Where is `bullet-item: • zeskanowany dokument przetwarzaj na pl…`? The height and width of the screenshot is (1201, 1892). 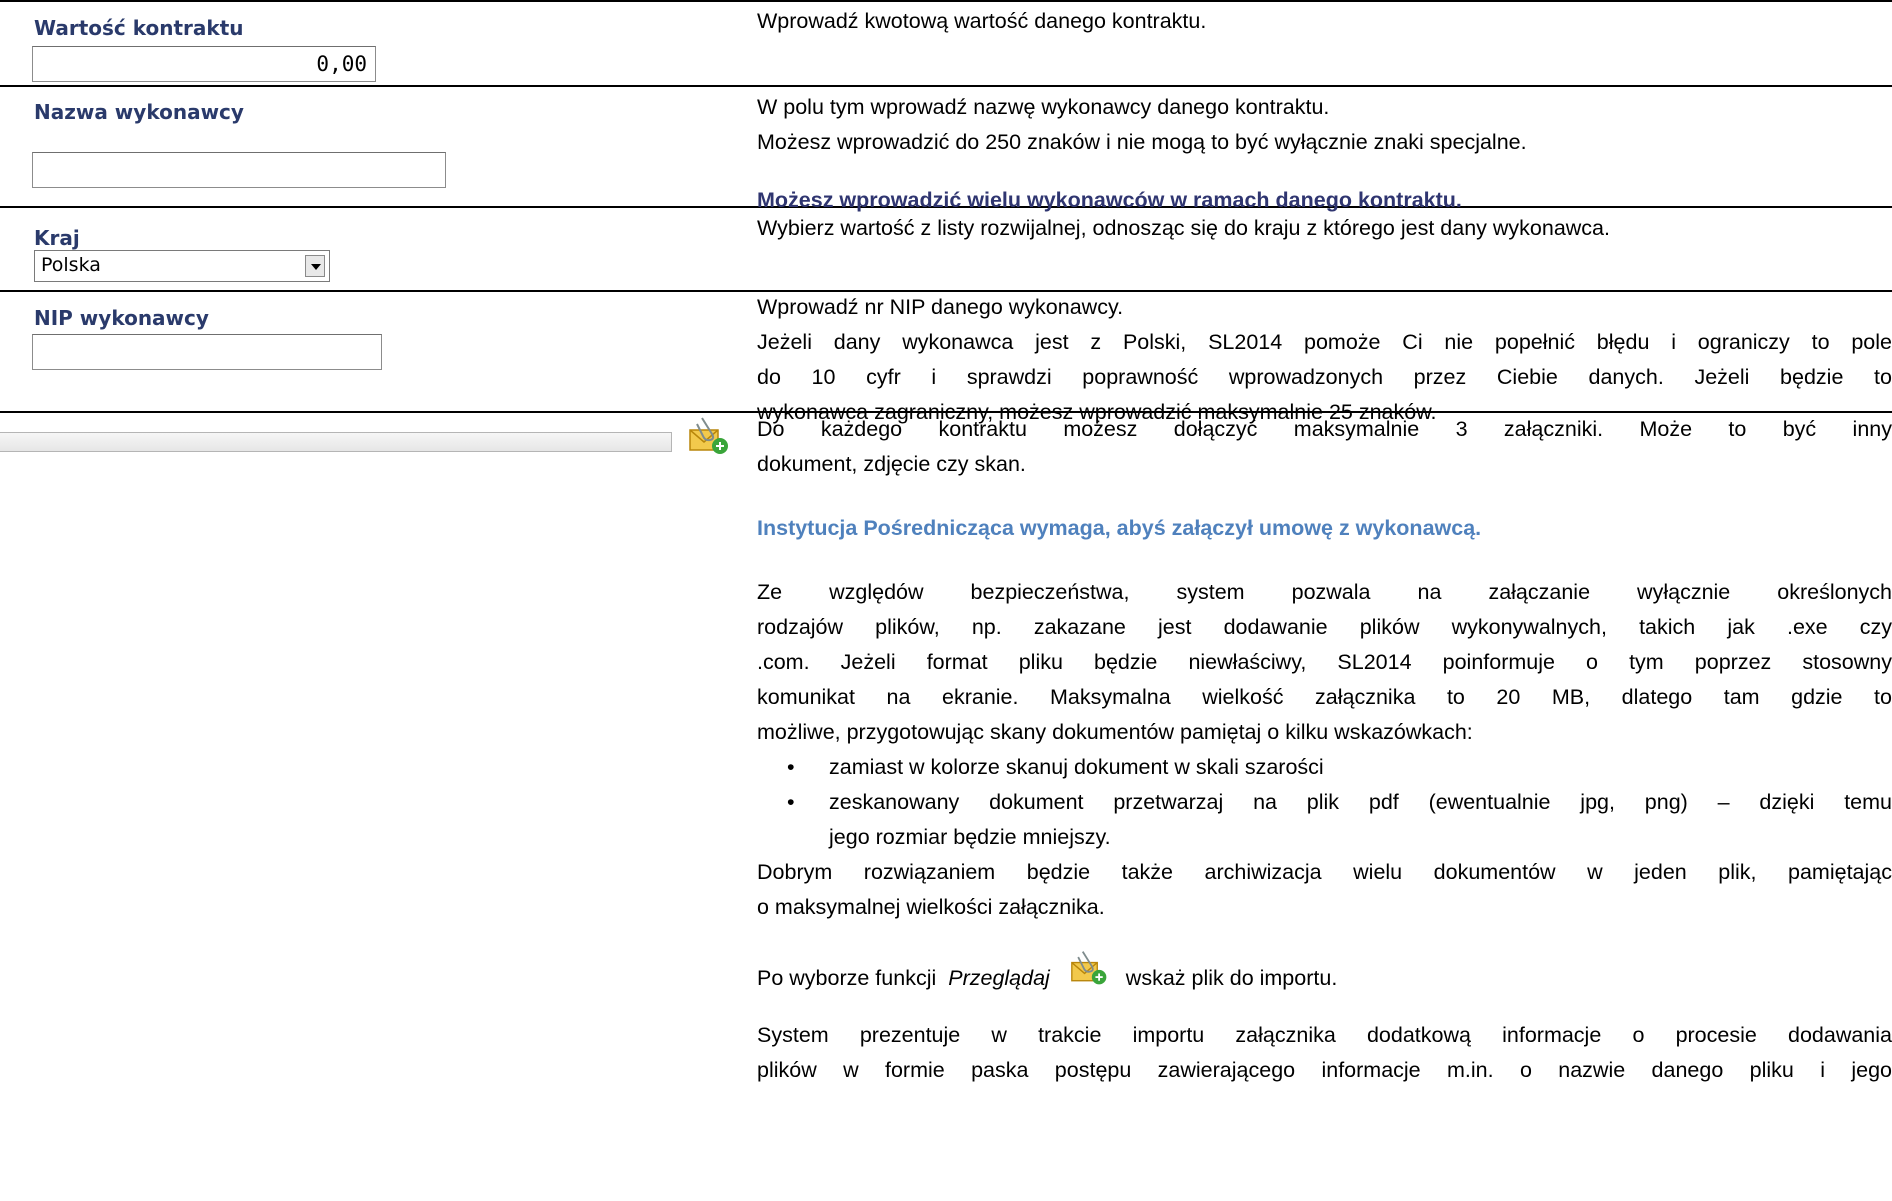
bullet-item: • zeskanowany dokument przetwarzaj na pl… is located at coordinates (1324, 820).